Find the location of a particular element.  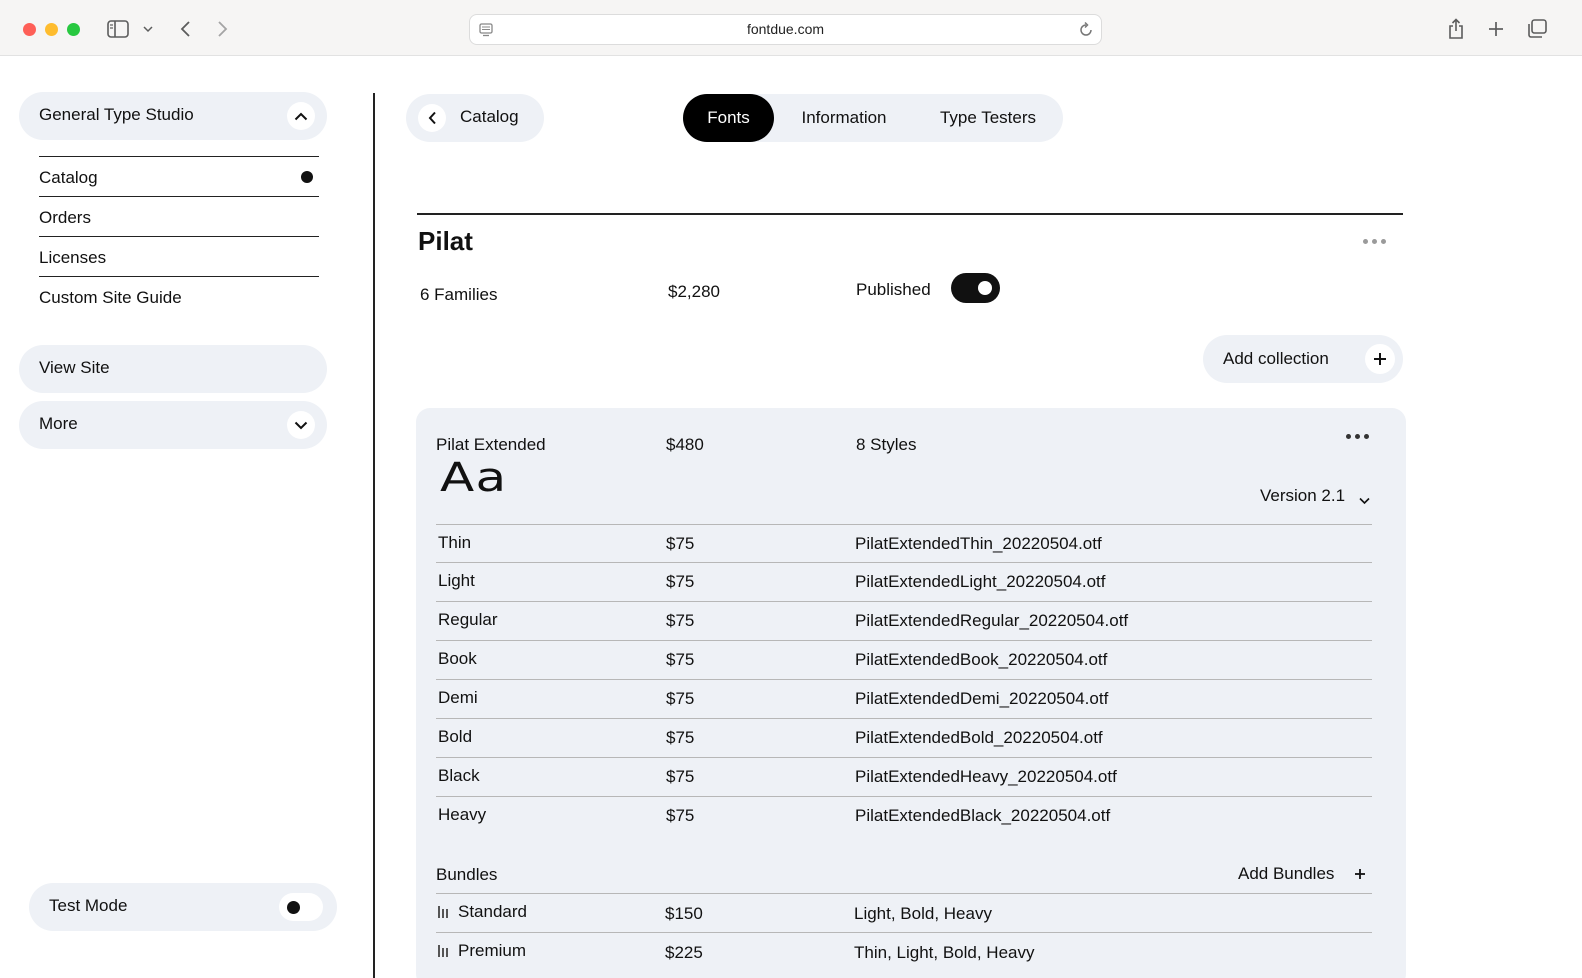

close-window-button is located at coordinates (29, 29).